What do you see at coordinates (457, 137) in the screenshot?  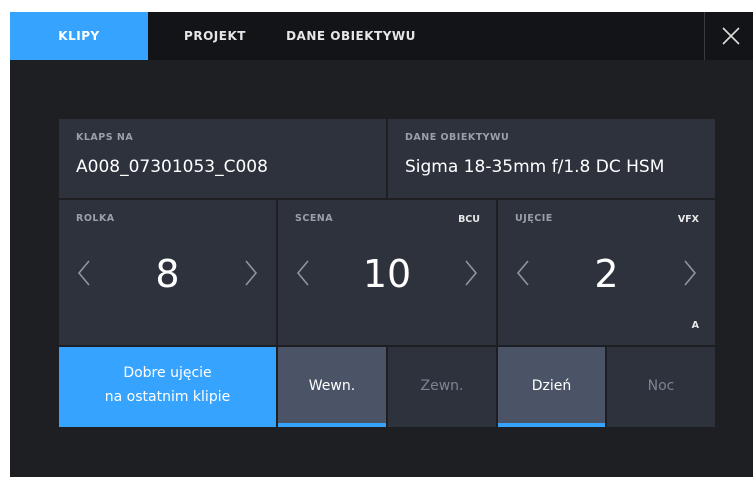 I see `lens-data-label: DANE OBIEKTYWU` at bounding box center [457, 137].